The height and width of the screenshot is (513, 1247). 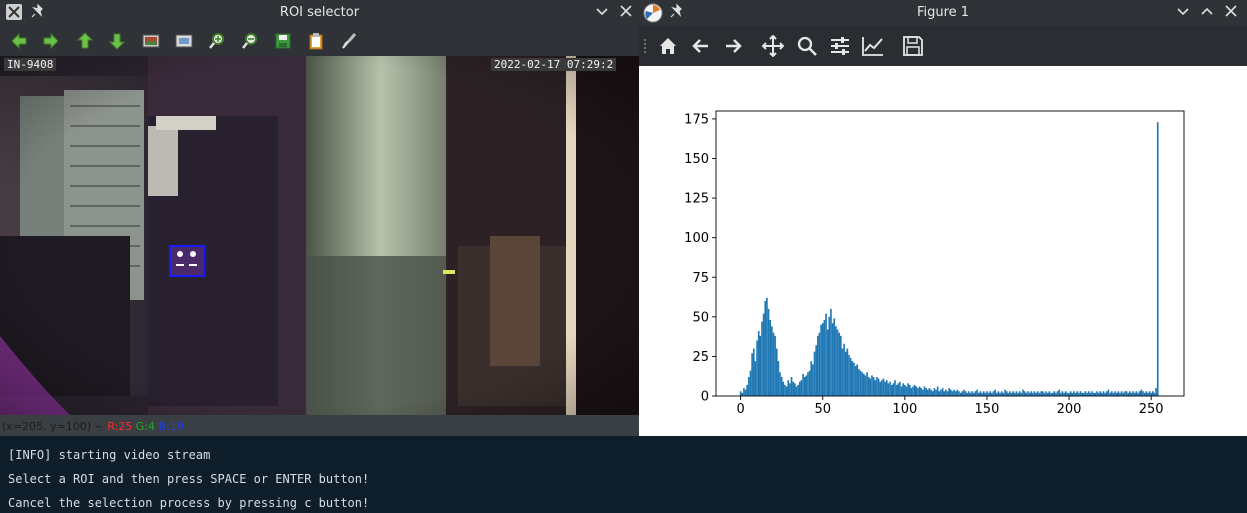 I want to click on configure-subplots-icon, so click(x=840, y=46).